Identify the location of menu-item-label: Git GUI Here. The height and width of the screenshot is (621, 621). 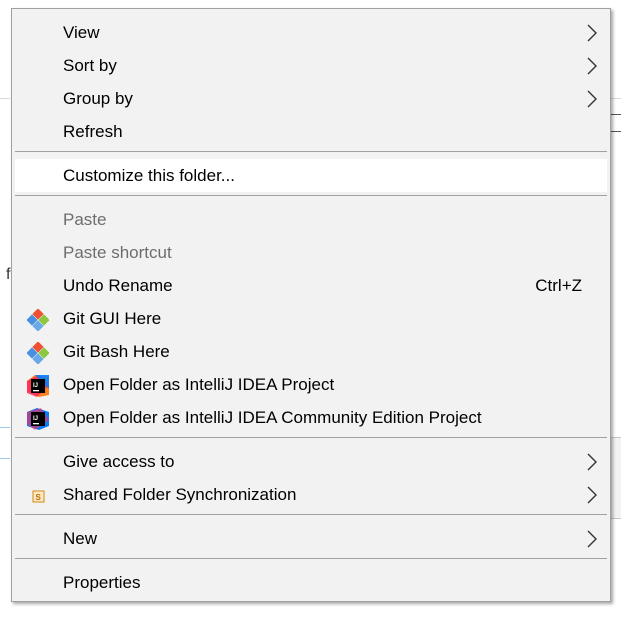
(112, 318).